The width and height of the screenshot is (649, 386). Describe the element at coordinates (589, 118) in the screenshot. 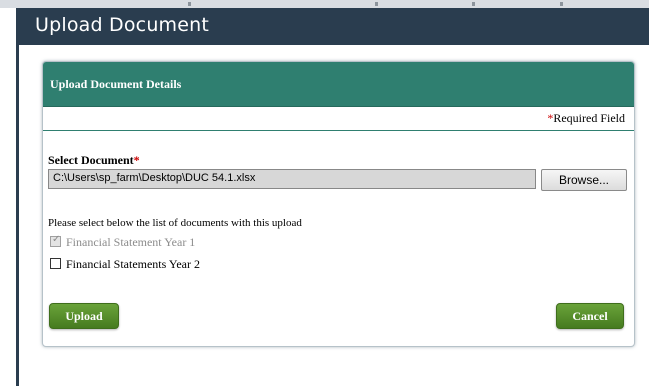

I see `required-field-label: Required Field` at that location.